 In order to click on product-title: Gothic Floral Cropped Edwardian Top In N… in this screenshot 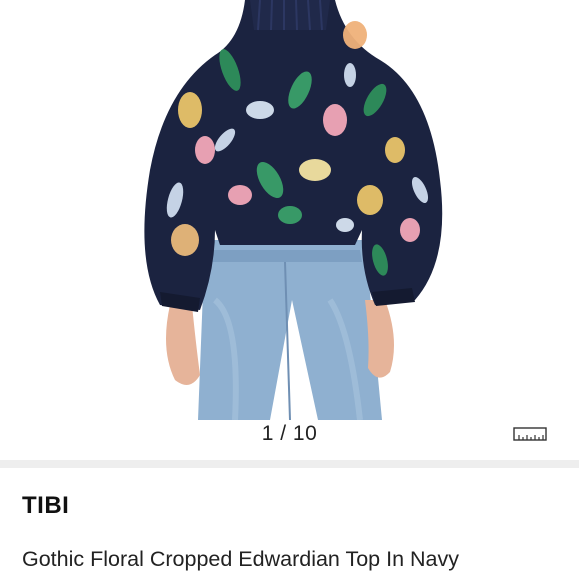, I will do `click(240, 559)`.